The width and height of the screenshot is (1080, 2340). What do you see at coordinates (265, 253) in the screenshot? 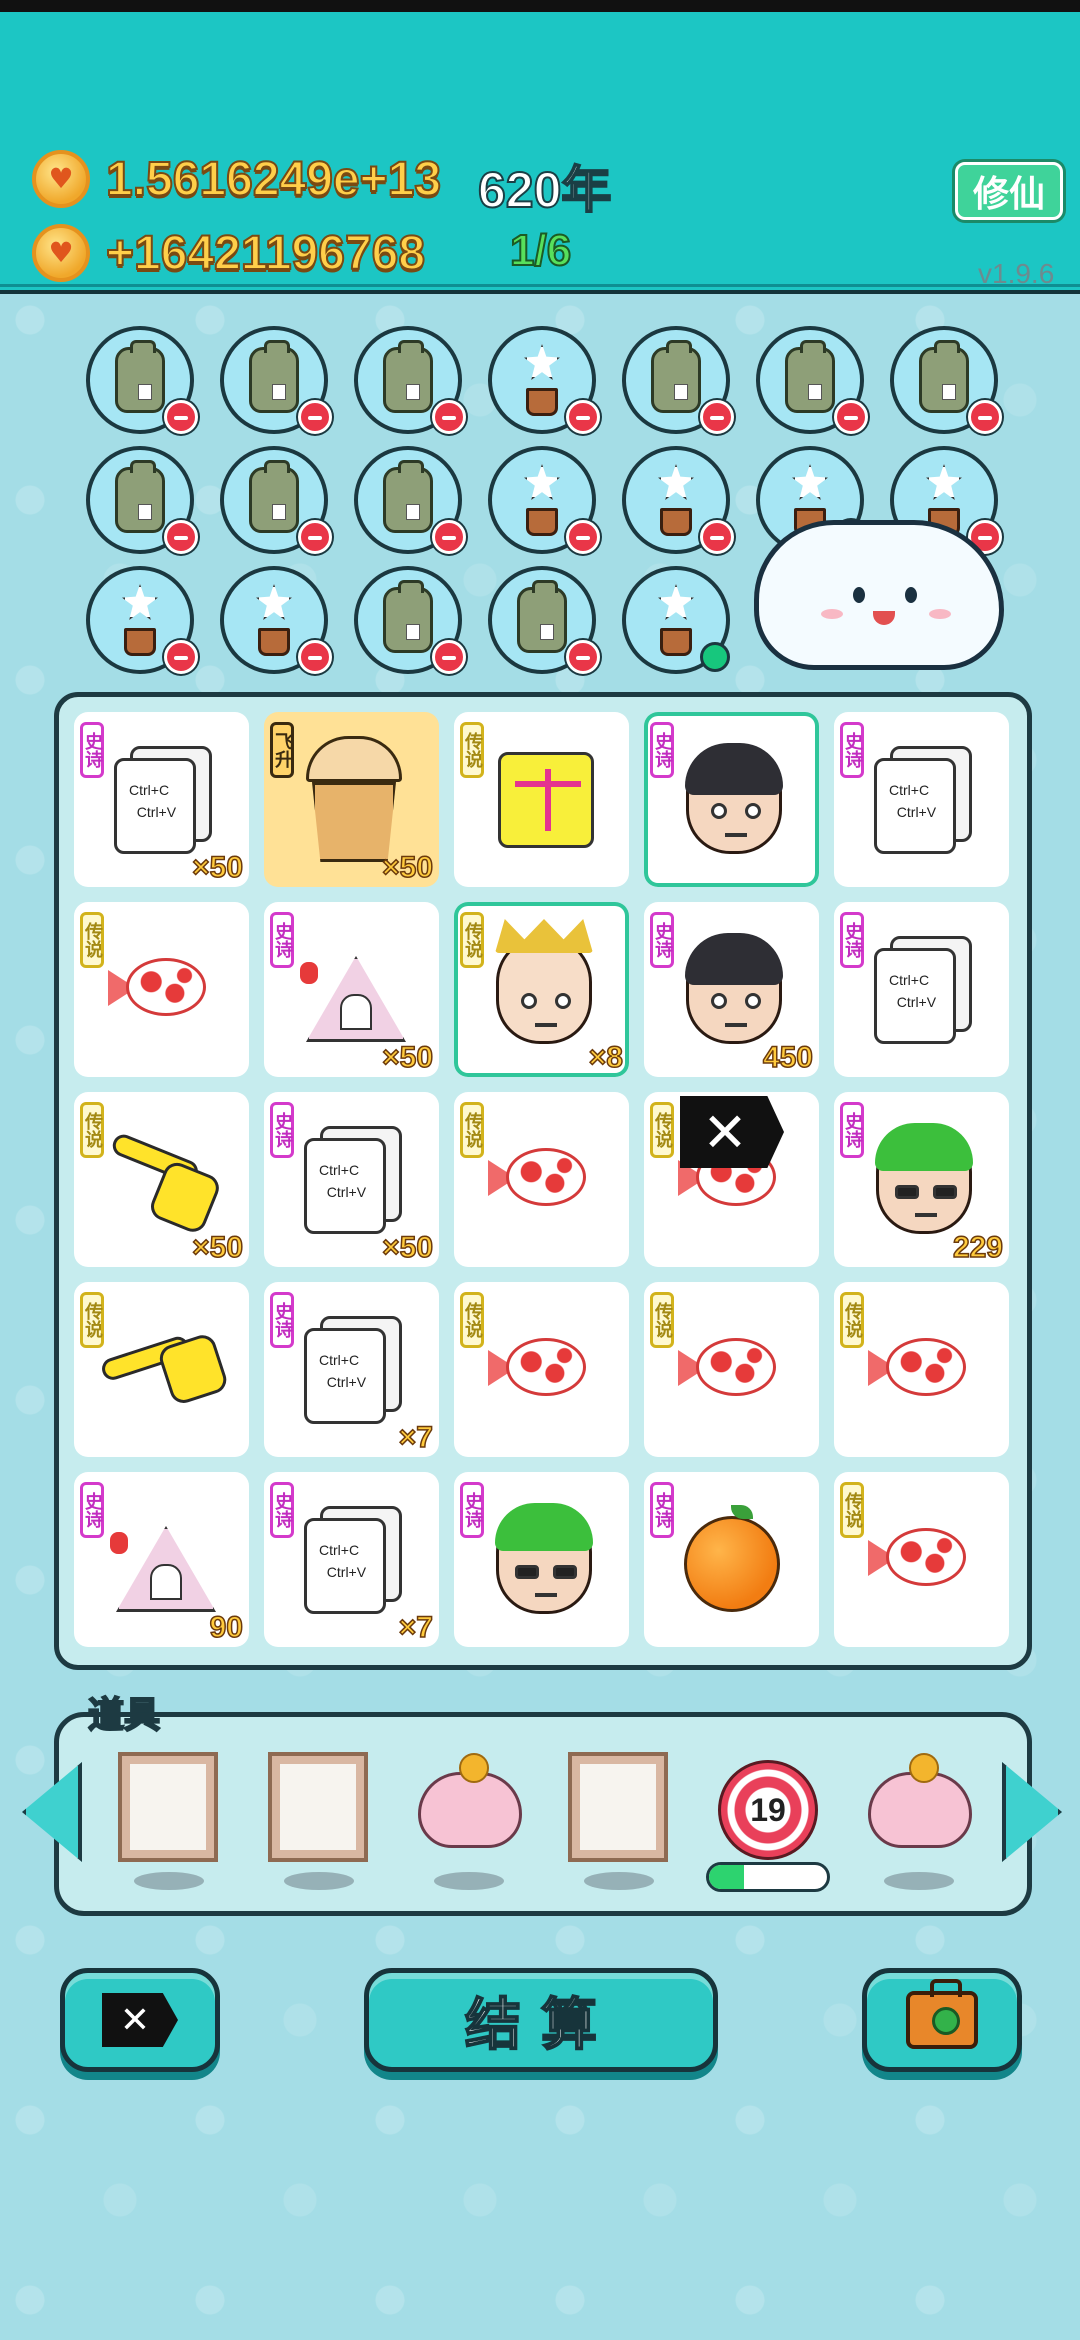
I see `coins-income: +16421196768` at bounding box center [265, 253].